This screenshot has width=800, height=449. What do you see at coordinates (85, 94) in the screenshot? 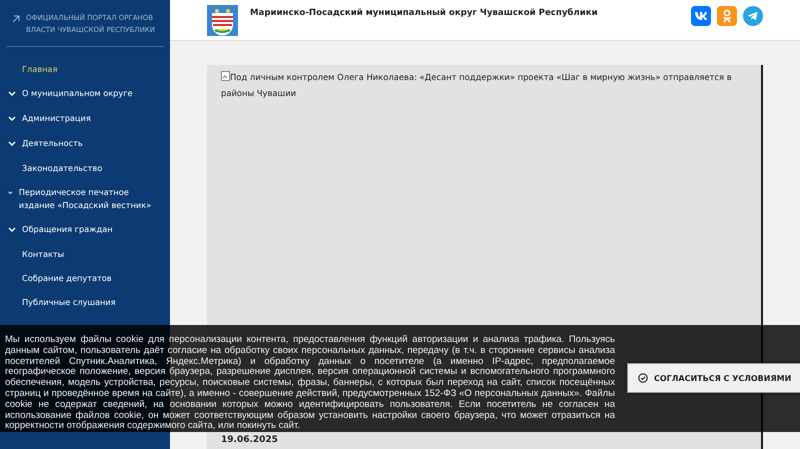
I see `menu-item: О муниципальном округе` at bounding box center [85, 94].